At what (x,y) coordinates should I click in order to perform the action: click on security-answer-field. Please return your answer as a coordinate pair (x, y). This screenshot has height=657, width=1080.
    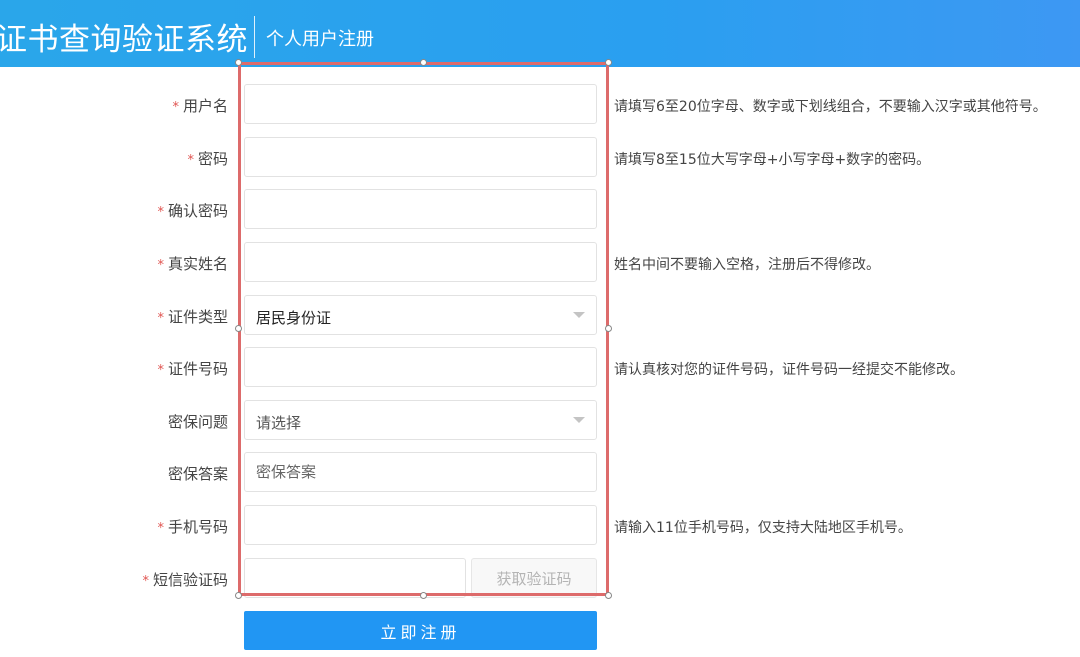
    Looking at the image, I should click on (420, 472).